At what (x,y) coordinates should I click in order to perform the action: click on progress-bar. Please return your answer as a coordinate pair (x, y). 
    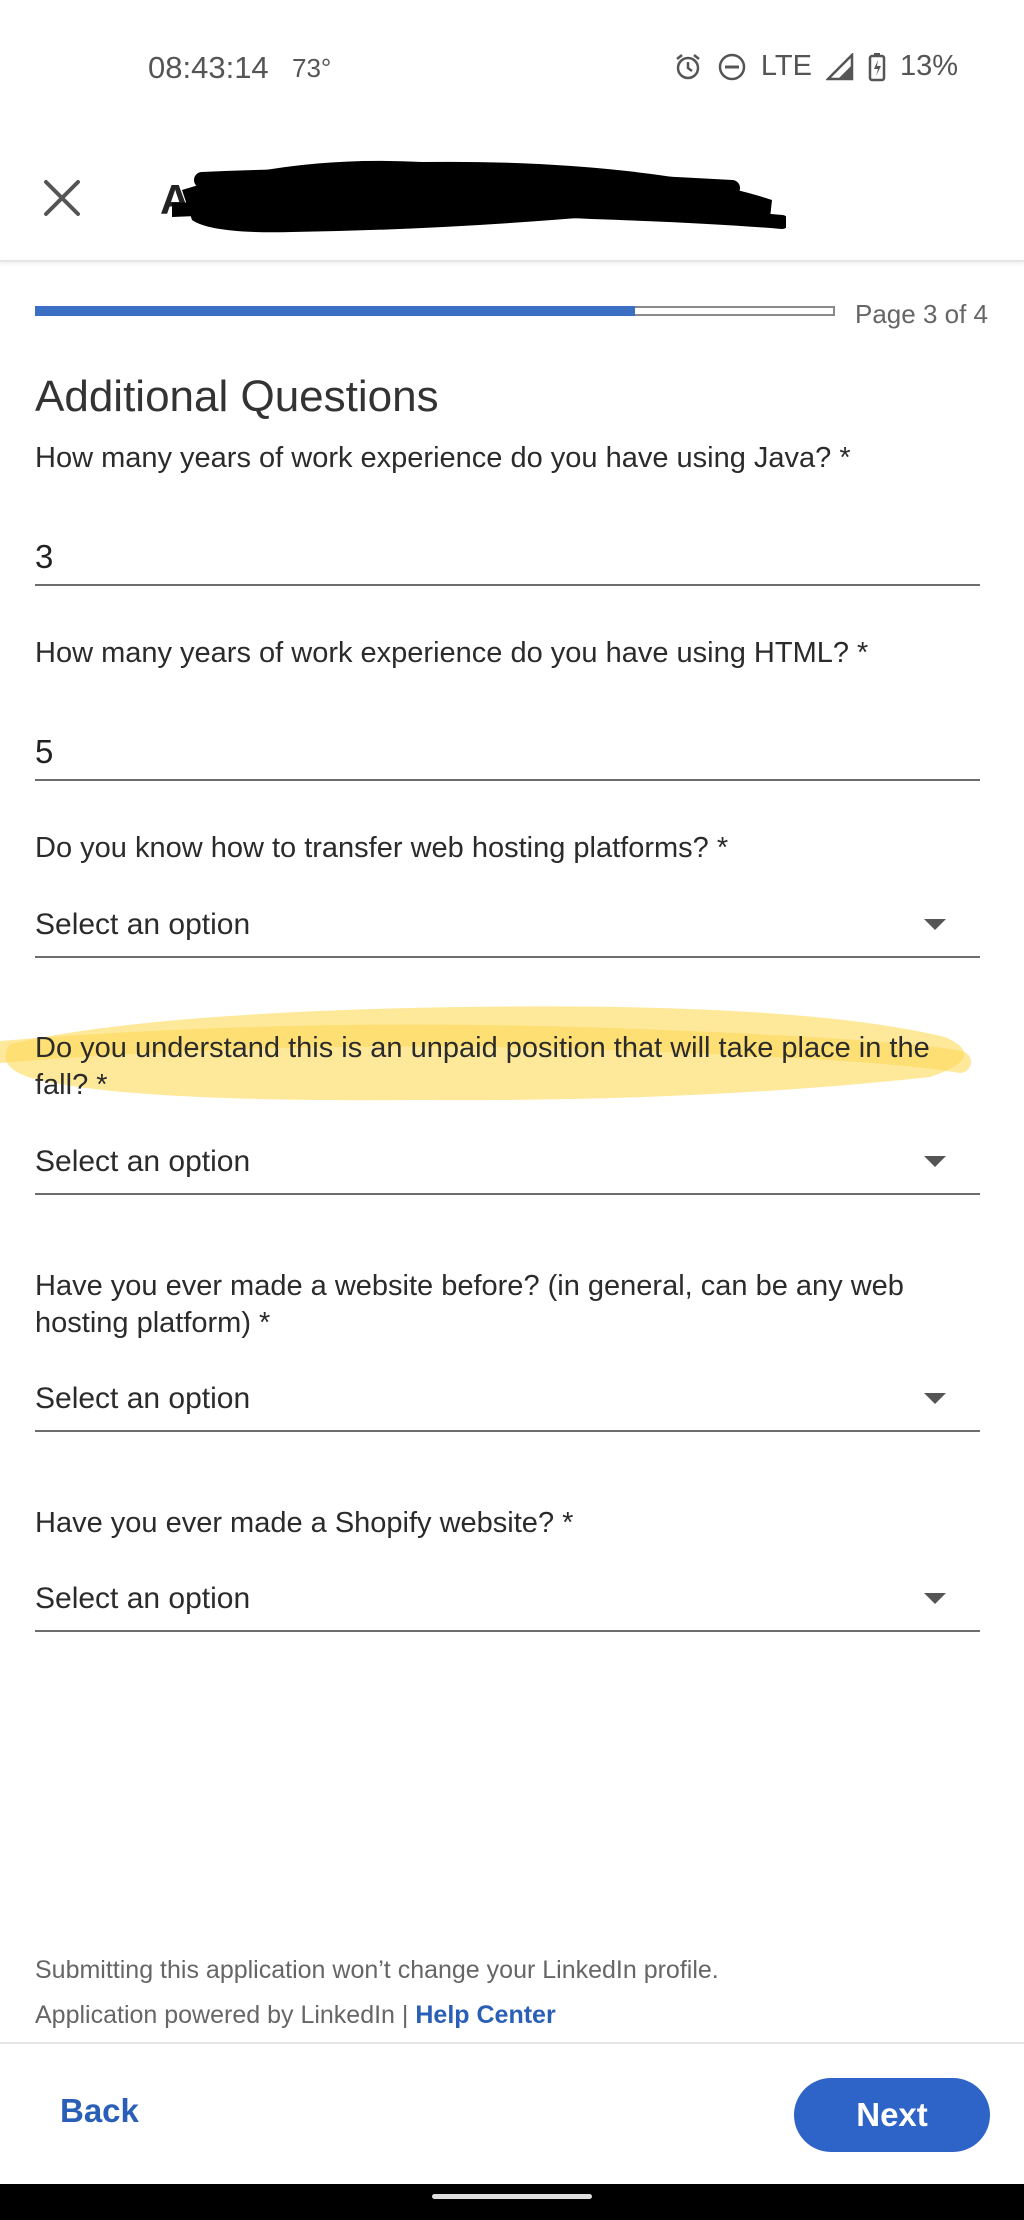
    Looking at the image, I should click on (435, 311).